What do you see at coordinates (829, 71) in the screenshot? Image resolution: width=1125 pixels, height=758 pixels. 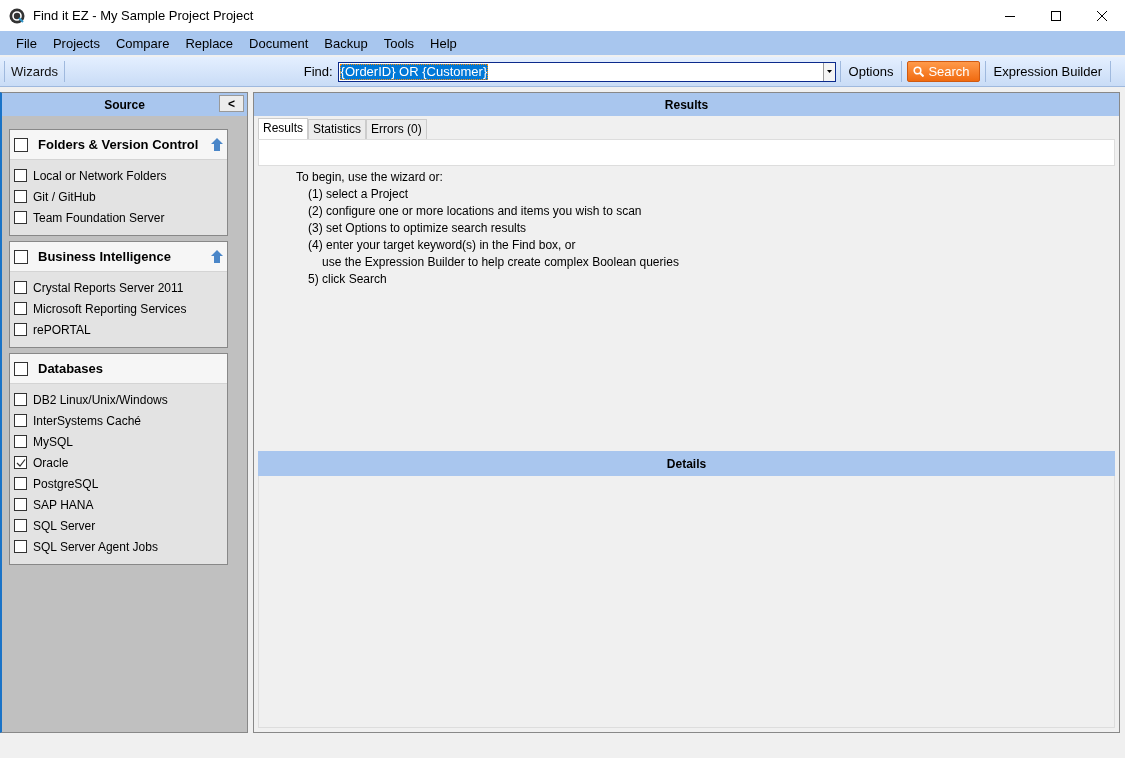 I see `dropdown-caret-icon` at bounding box center [829, 71].